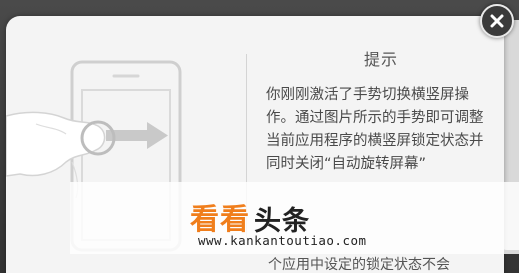 This screenshot has width=519, height=273. I want to click on watermark-logo: 看看 头条, so click(250, 217).